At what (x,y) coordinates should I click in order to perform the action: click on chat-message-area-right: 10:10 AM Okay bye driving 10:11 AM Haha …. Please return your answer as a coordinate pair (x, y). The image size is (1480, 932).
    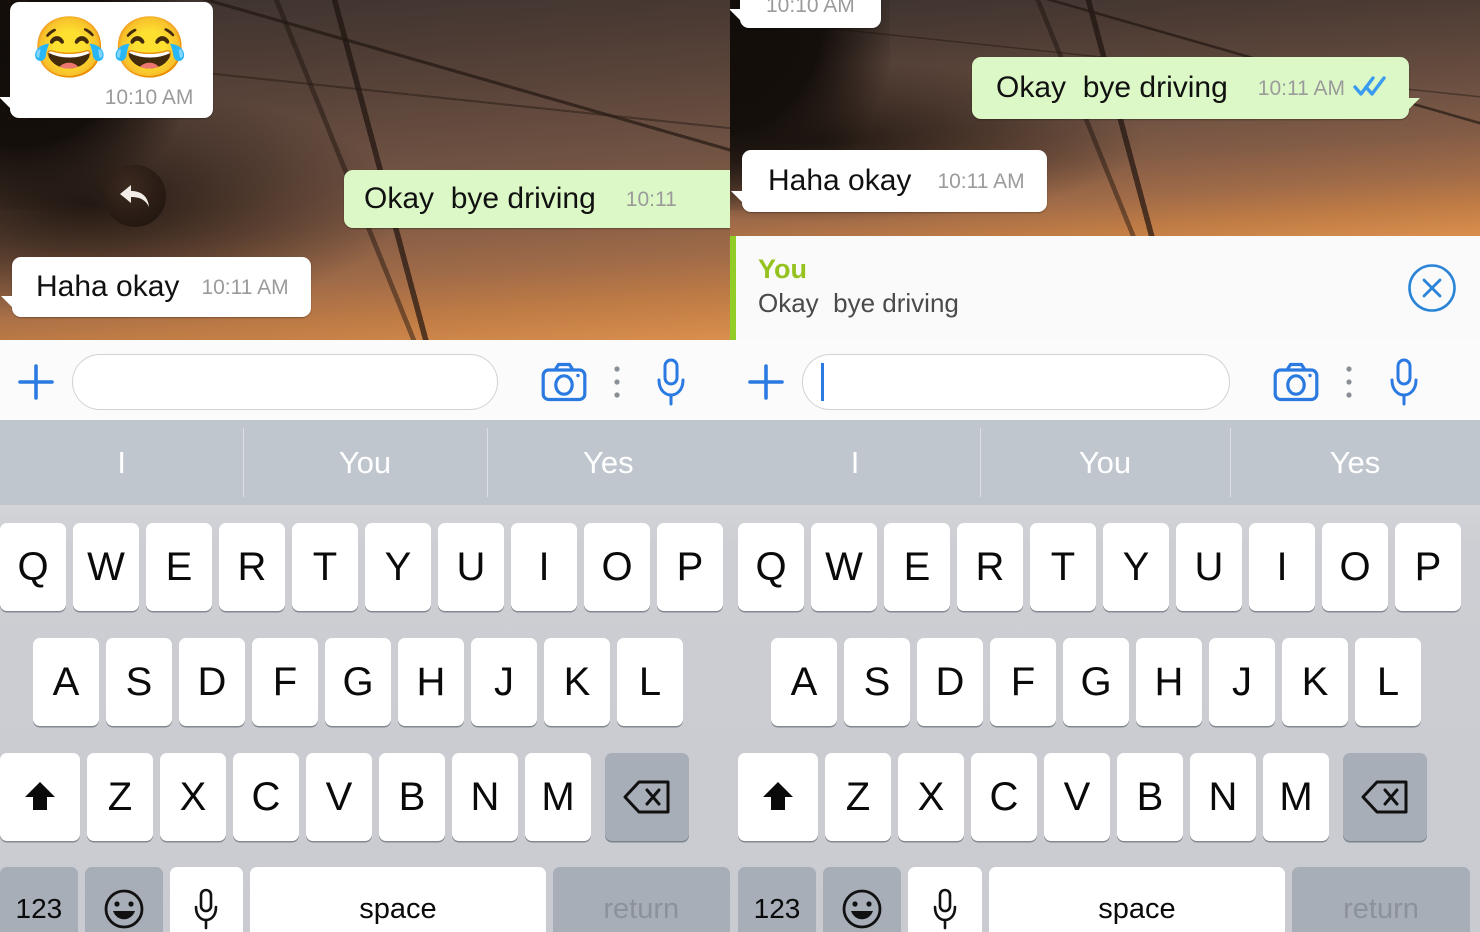
    Looking at the image, I should click on (1105, 118).